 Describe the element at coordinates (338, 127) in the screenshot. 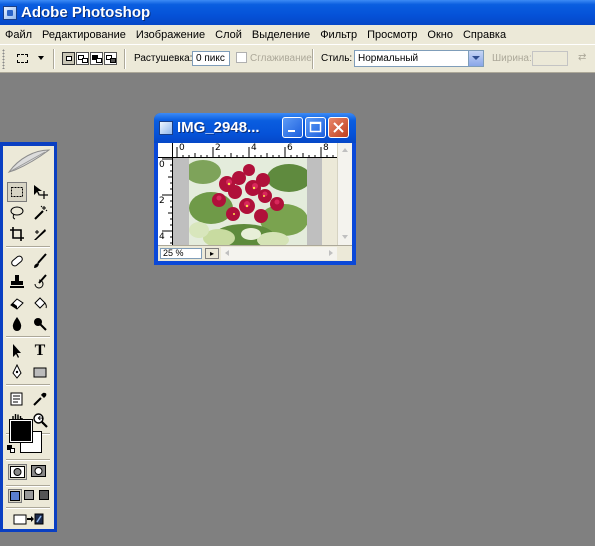

I see `close-button` at that location.